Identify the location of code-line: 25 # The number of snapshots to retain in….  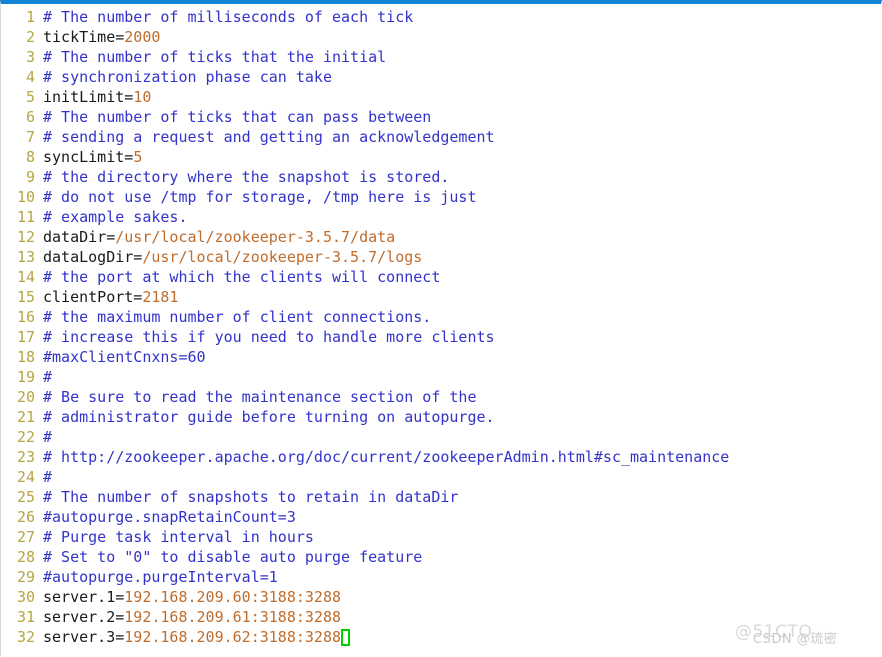
(441, 497).